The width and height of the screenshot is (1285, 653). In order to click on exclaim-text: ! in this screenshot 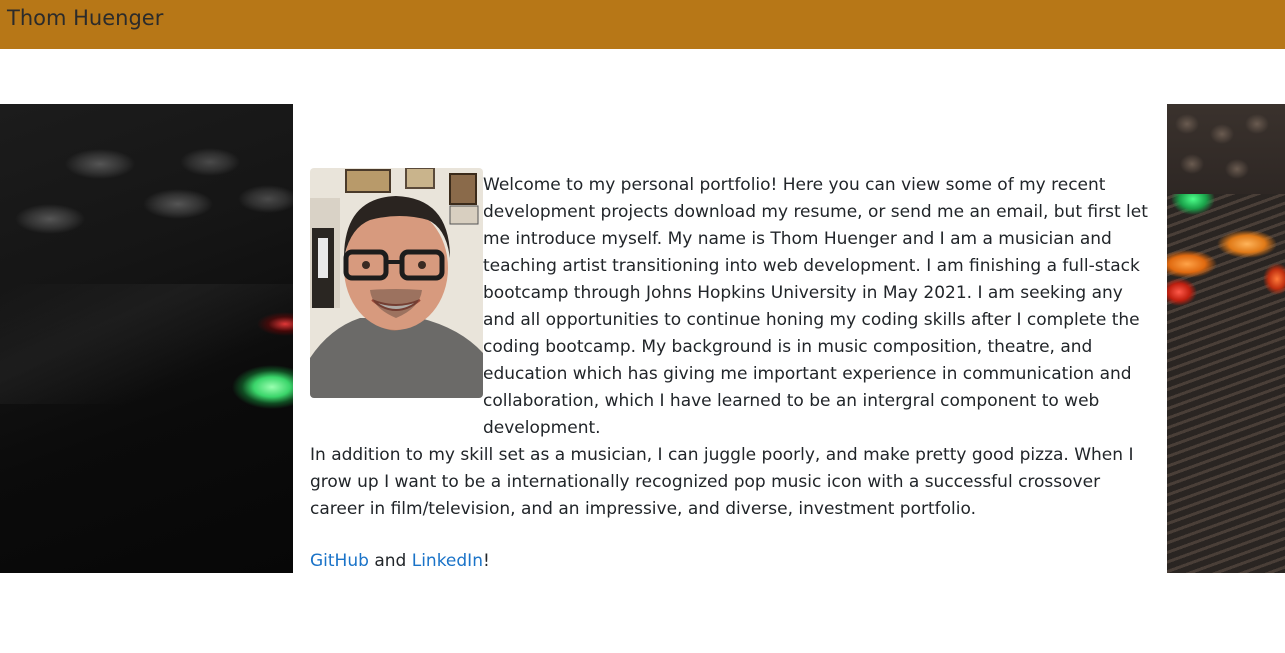, I will do `click(486, 561)`.